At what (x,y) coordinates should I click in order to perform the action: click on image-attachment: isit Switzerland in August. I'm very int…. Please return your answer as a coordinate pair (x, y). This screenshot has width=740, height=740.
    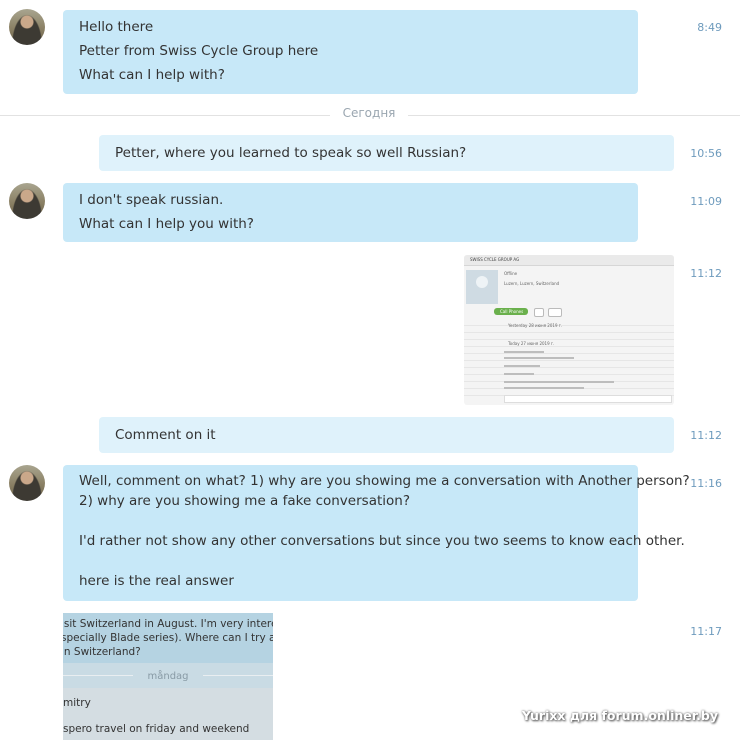
    Looking at the image, I should click on (168, 676).